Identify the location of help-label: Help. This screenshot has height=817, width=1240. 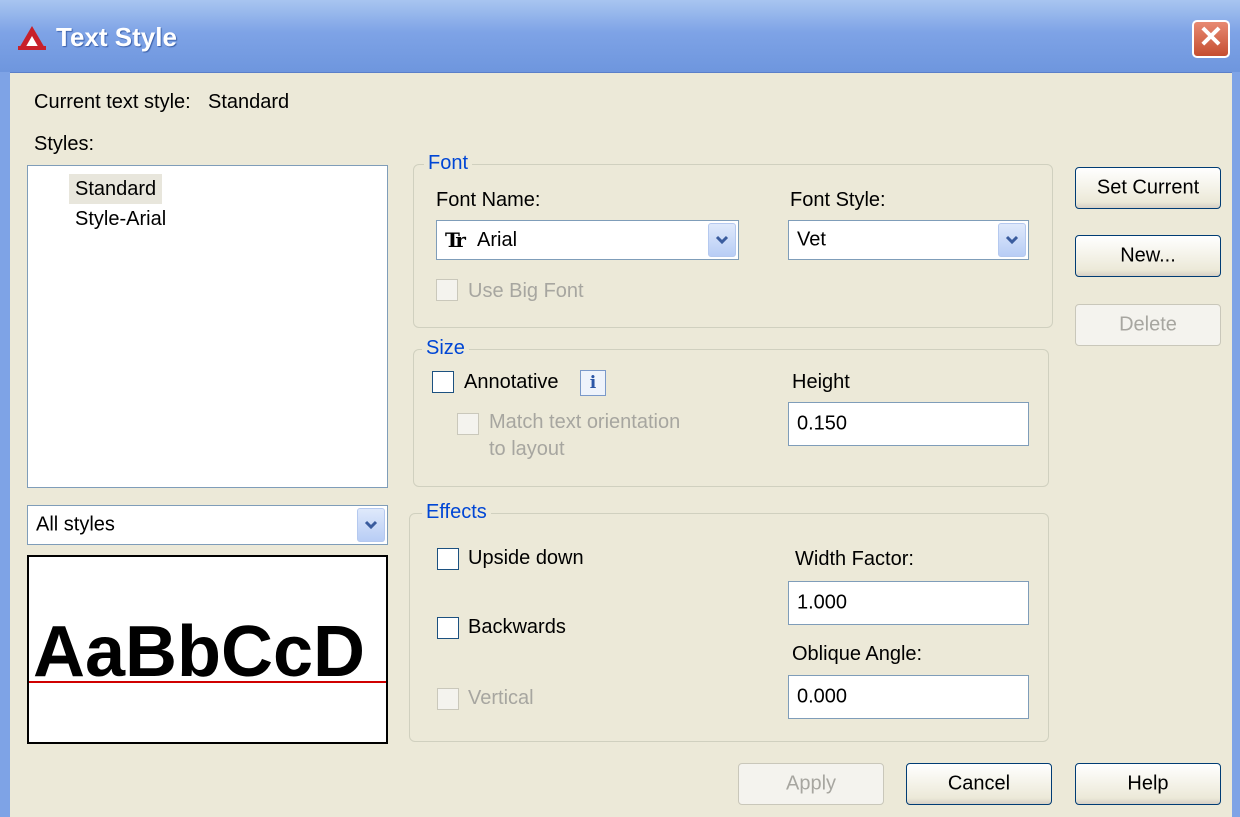
(1148, 783).